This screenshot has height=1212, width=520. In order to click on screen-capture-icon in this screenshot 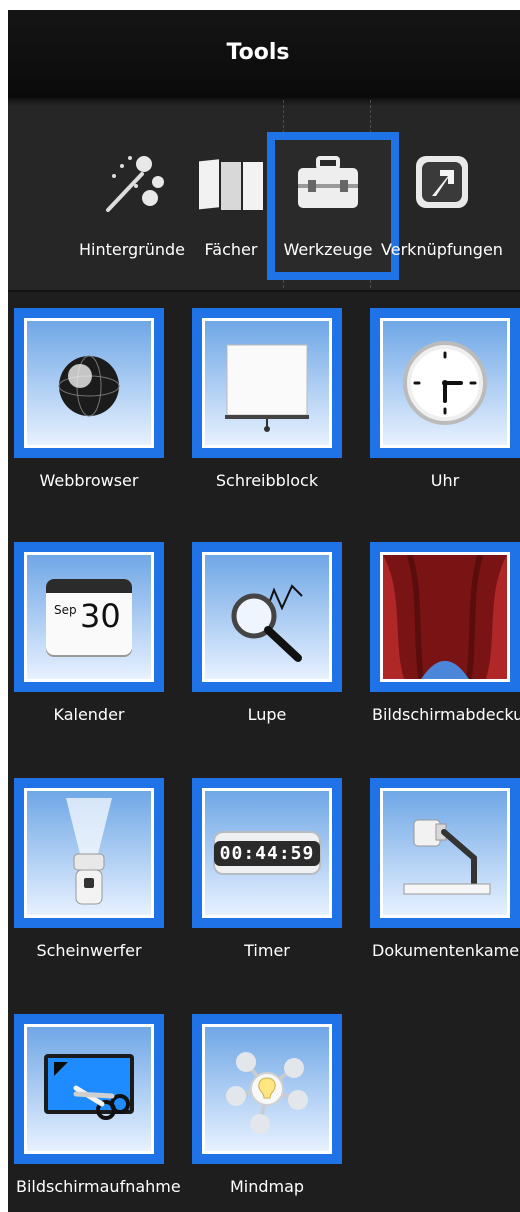, I will do `click(89, 1087)`.